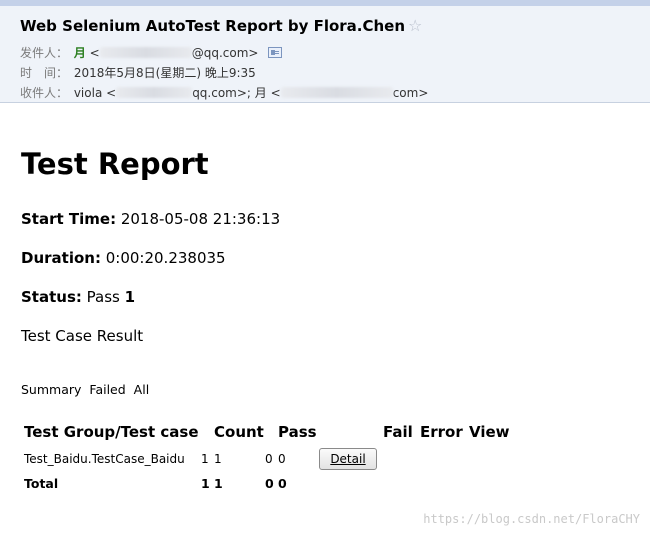 The height and width of the screenshot is (537, 650). Describe the element at coordinates (88, 93) in the screenshot. I see `recipient-name-1: viola` at that location.